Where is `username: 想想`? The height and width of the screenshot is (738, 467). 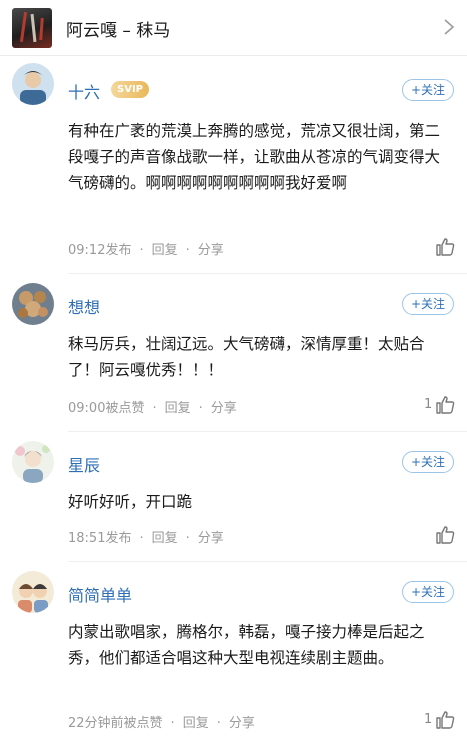
username: 想想 is located at coordinates (84, 306).